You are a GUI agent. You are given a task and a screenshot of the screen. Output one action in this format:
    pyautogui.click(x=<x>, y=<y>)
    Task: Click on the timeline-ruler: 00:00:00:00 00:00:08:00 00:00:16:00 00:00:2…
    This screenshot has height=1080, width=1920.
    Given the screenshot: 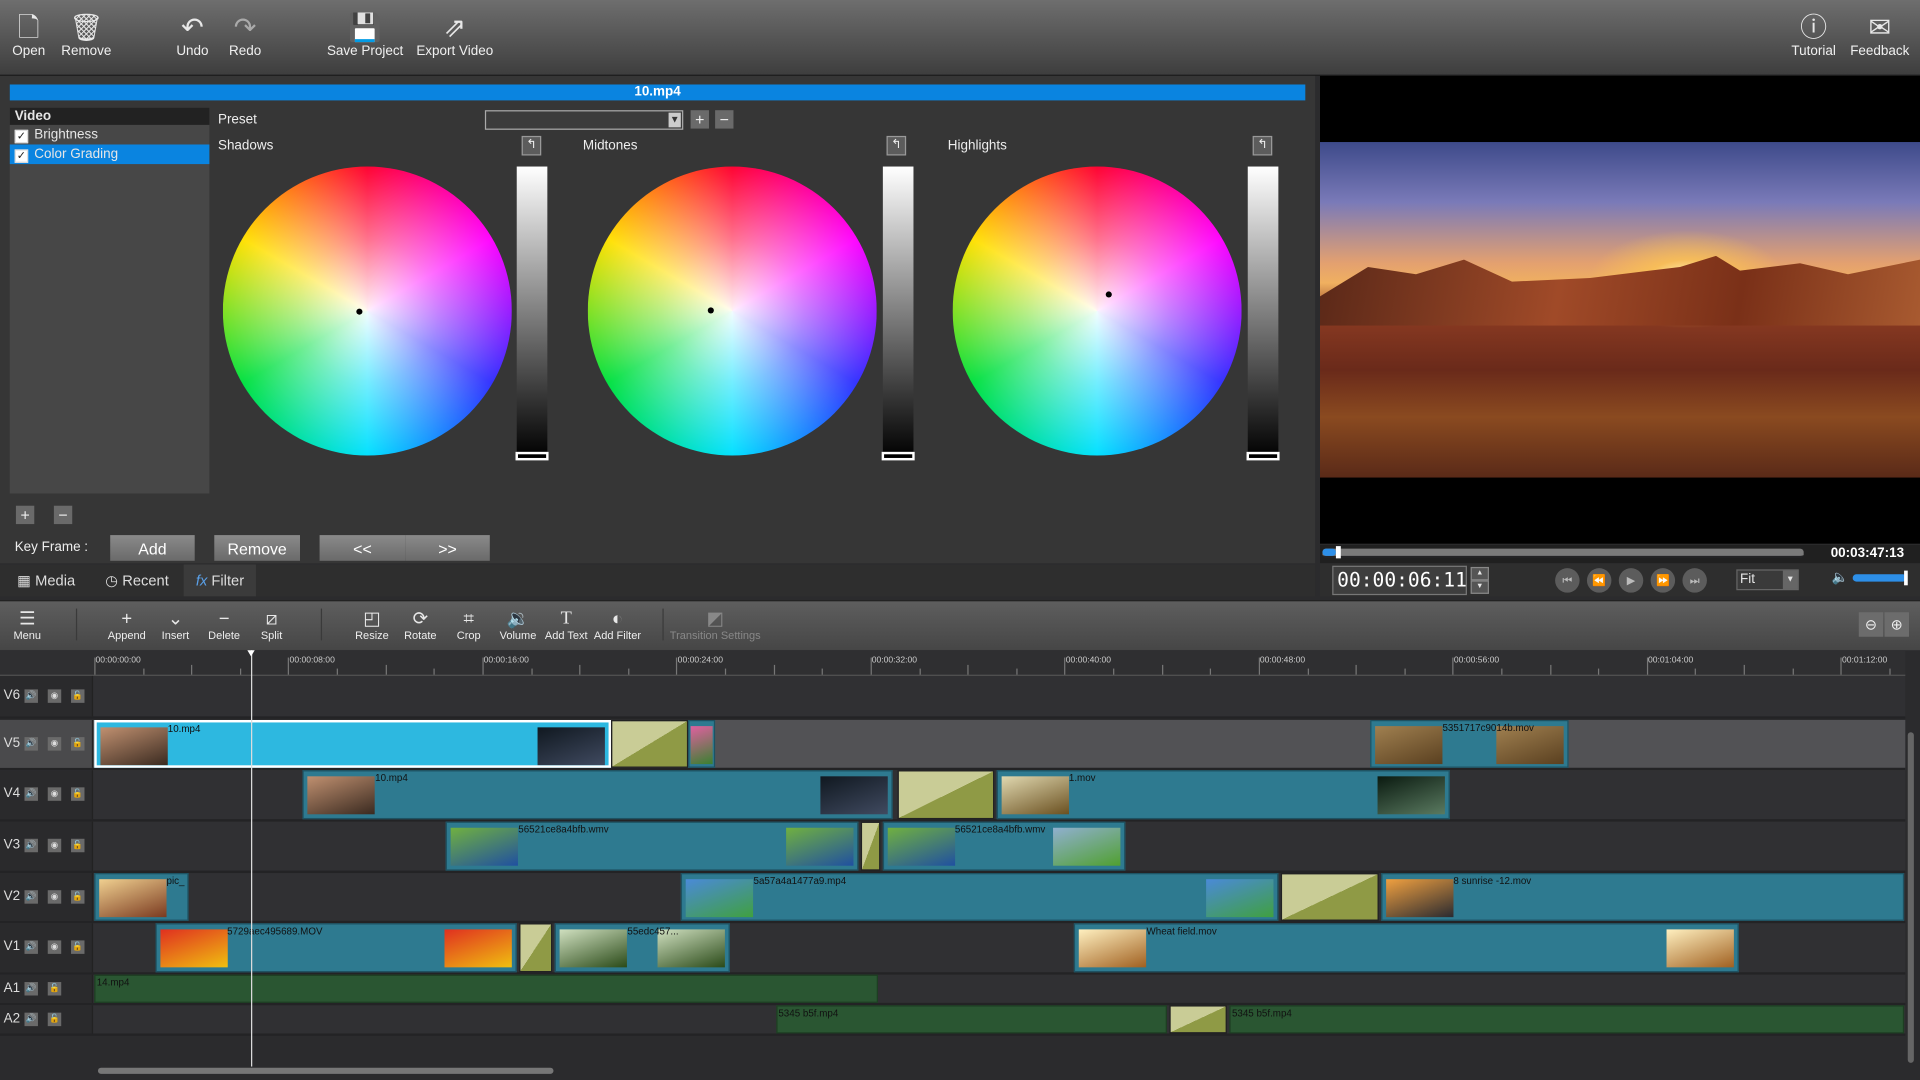 What is the action you would take?
    pyautogui.click(x=953, y=663)
    